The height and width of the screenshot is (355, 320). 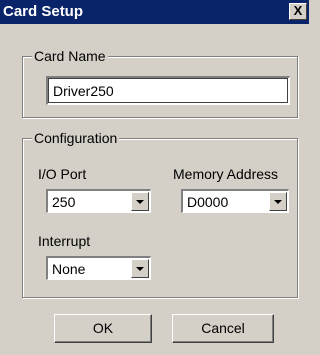 What do you see at coordinates (69, 269) in the screenshot?
I see `interrupt-value: None` at bounding box center [69, 269].